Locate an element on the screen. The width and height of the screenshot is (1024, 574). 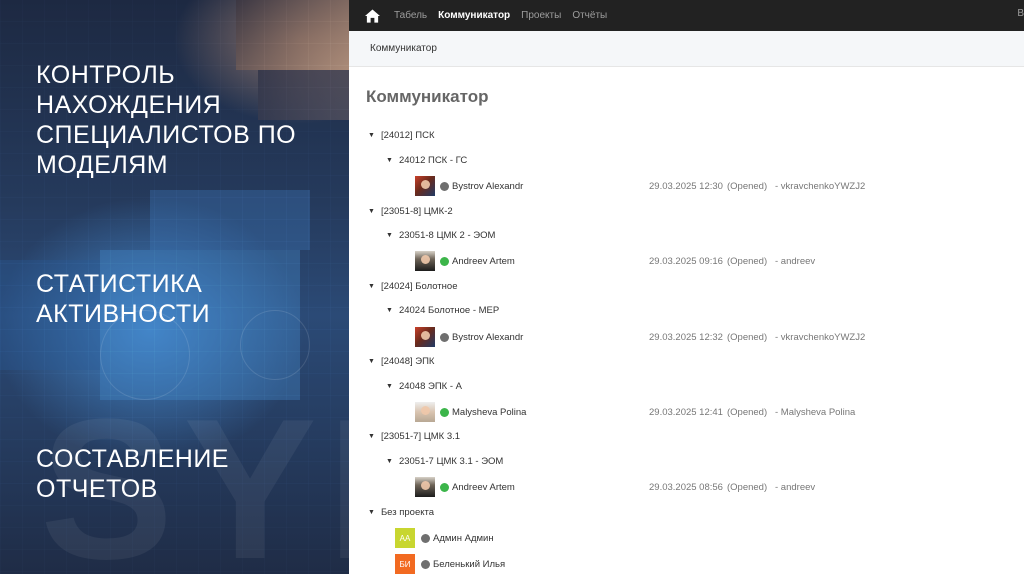
tree-group: ▼ [24024] Болотное is located at coordinates (412, 286).